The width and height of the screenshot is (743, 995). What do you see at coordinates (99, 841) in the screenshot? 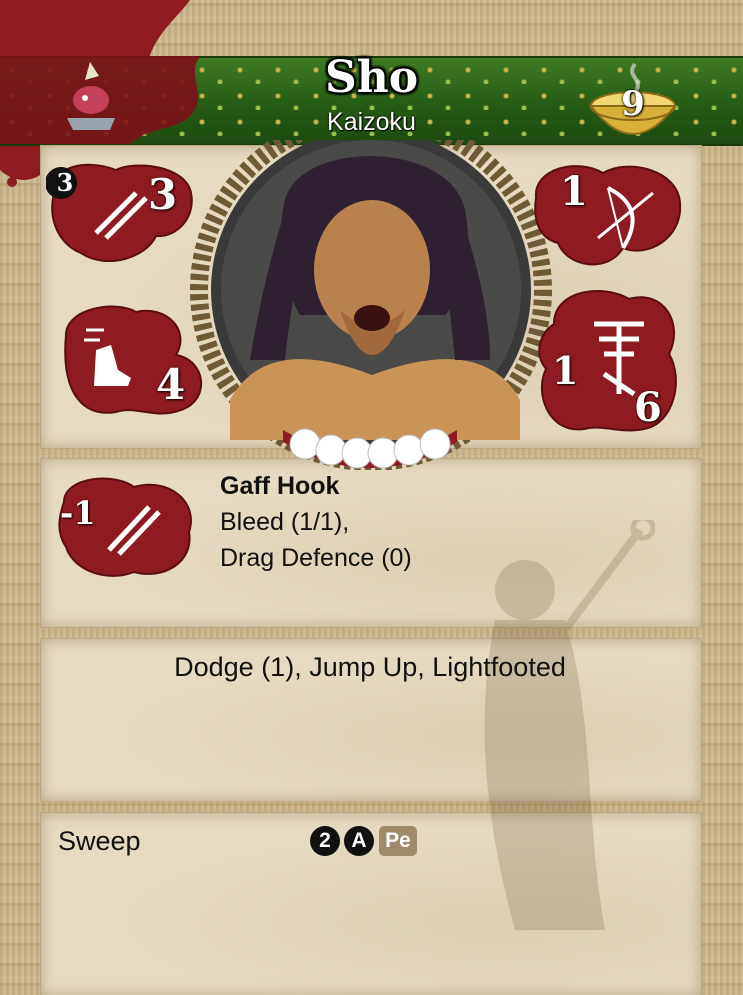
I see `action-name: Sweep` at bounding box center [99, 841].